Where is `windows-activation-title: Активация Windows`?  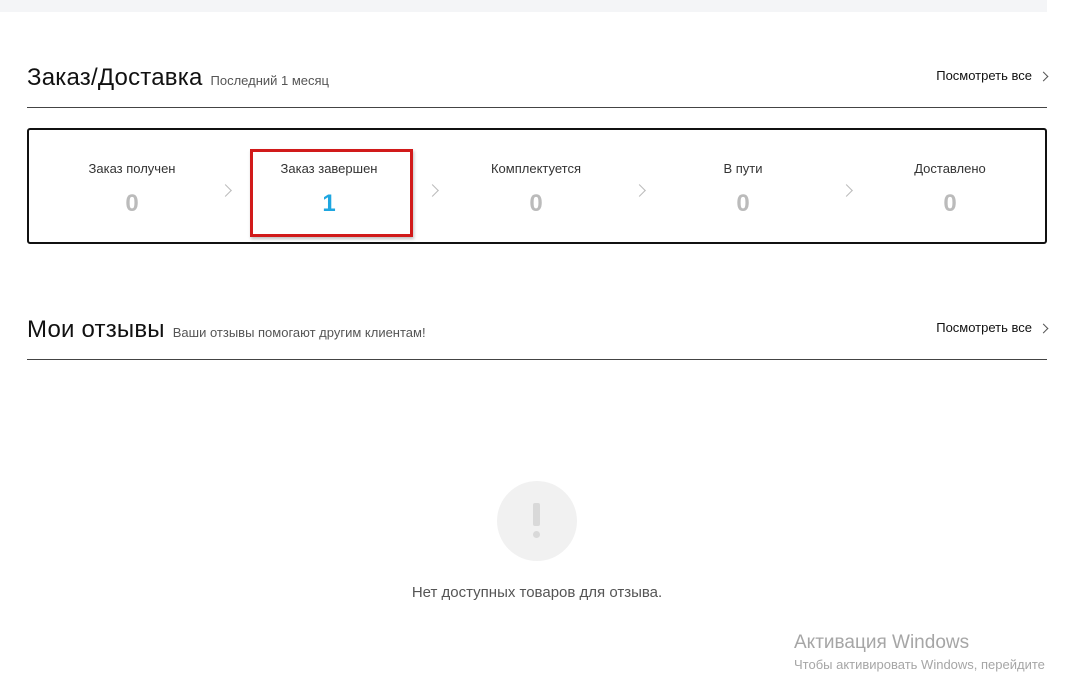
windows-activation-title: Активация Windows is located at coordinates (882, 642).